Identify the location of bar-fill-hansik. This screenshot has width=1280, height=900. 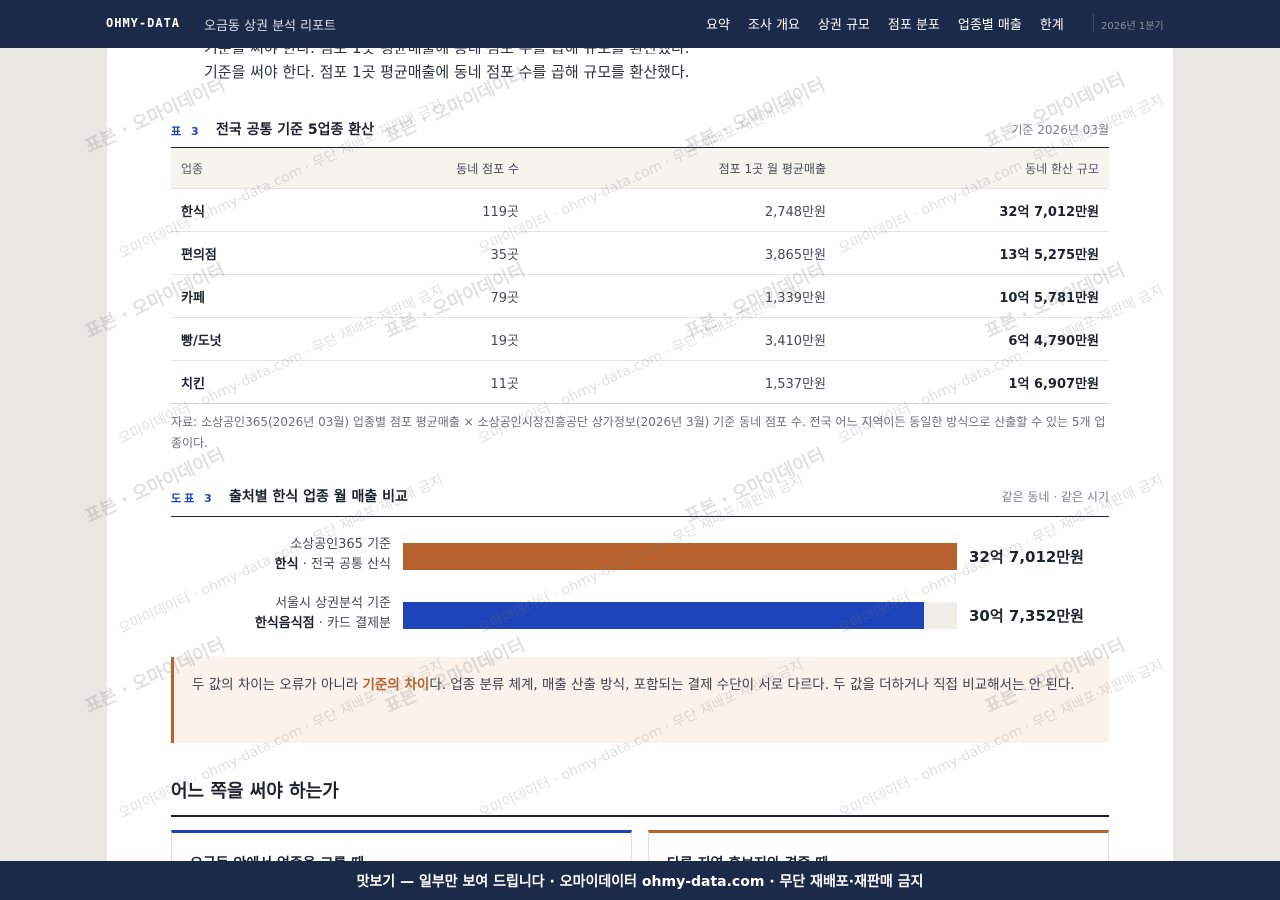
(680, 556).